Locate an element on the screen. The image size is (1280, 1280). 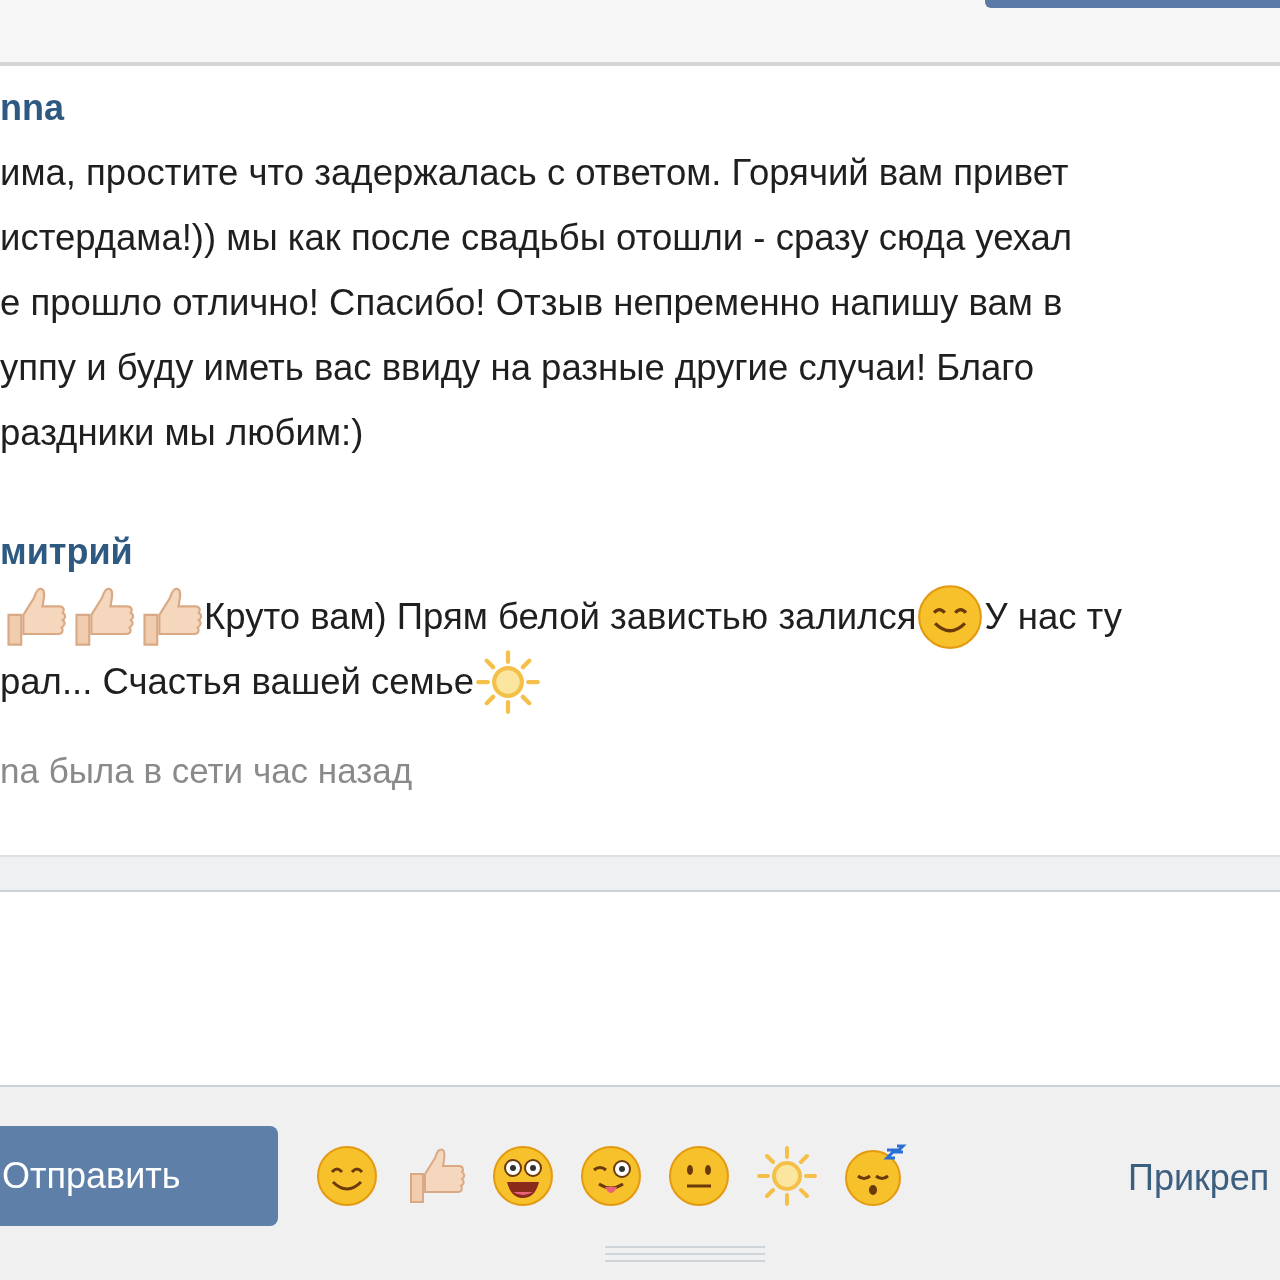
status-text: na была в сети час назад is located at coordinates (206, 771).